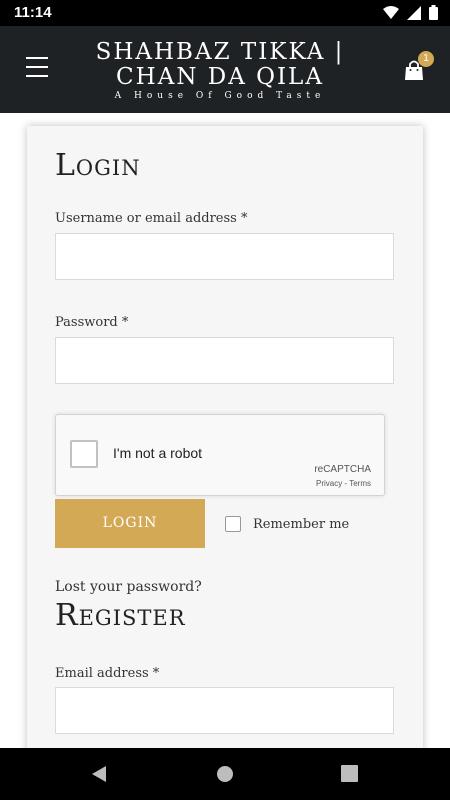  I want to click on username-input, so click(224, 256).